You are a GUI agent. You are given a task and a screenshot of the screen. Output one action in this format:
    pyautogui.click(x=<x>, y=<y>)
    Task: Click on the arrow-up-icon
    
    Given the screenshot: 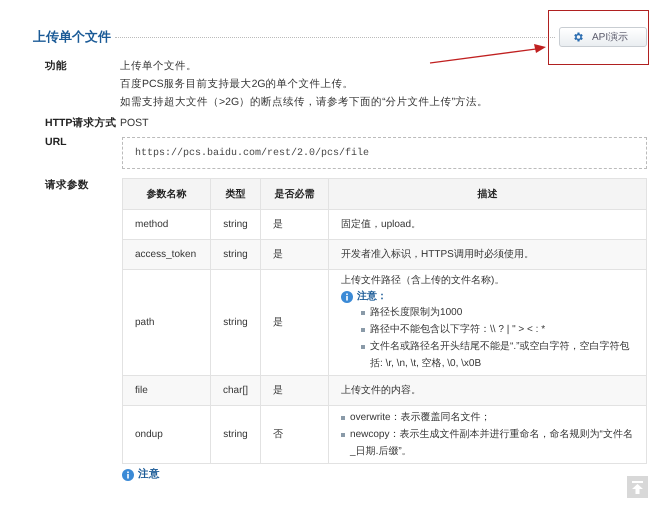 What is the action you would take?
    pyautogui.click(x=637, y=487)
    